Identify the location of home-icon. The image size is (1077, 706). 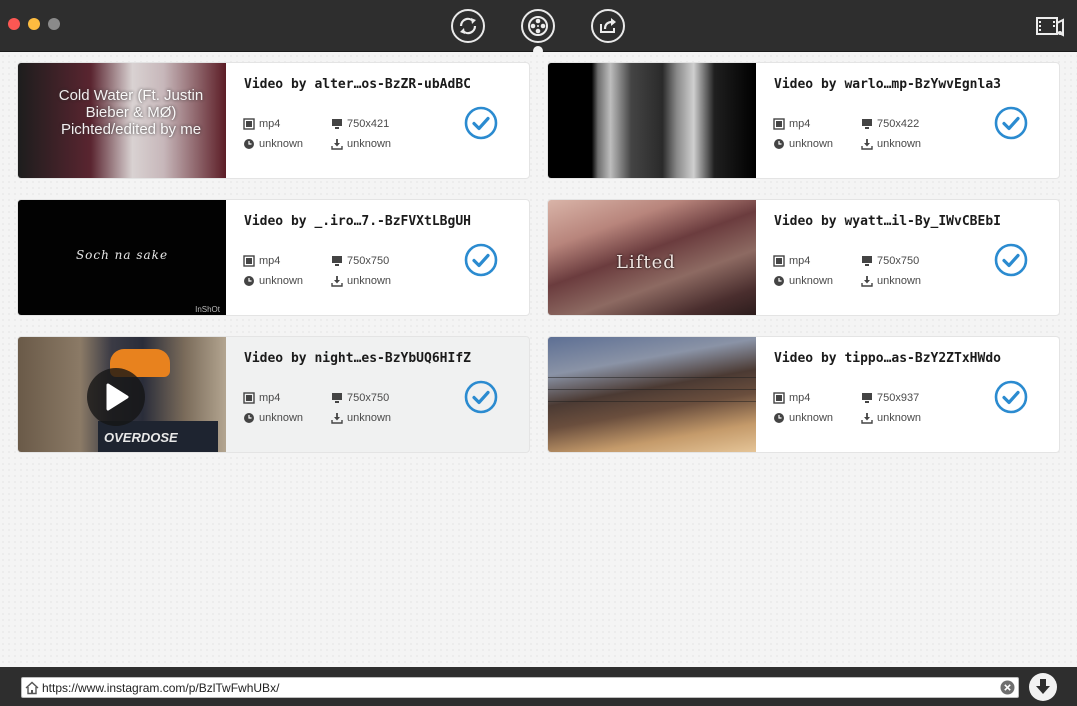
(32, 688).